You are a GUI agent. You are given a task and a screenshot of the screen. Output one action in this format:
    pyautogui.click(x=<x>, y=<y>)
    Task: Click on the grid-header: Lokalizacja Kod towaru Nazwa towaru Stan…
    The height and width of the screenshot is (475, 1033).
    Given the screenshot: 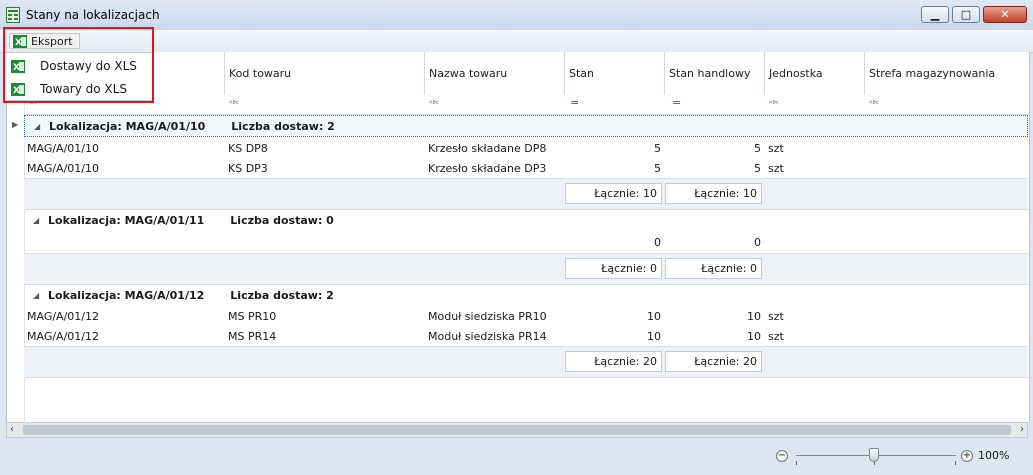 What is the action you would take?
    pyautogui.click(x=518, y=87)
    